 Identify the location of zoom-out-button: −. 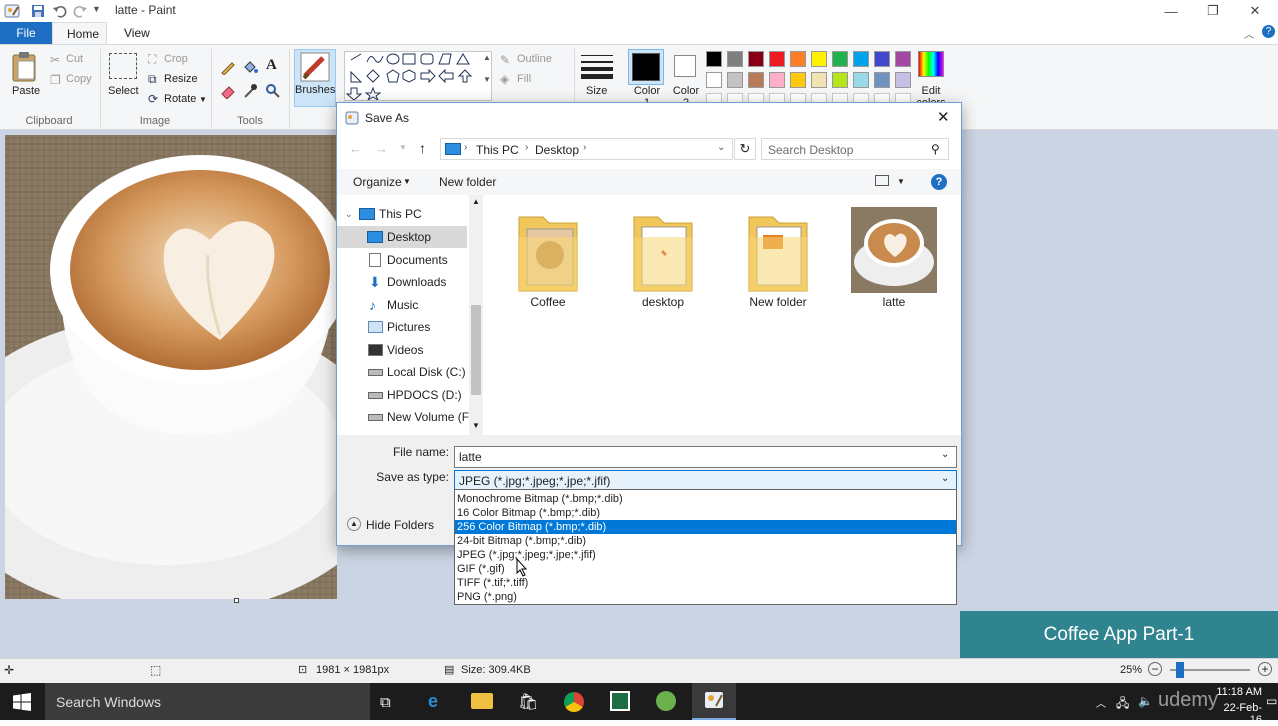
(1155, 669).